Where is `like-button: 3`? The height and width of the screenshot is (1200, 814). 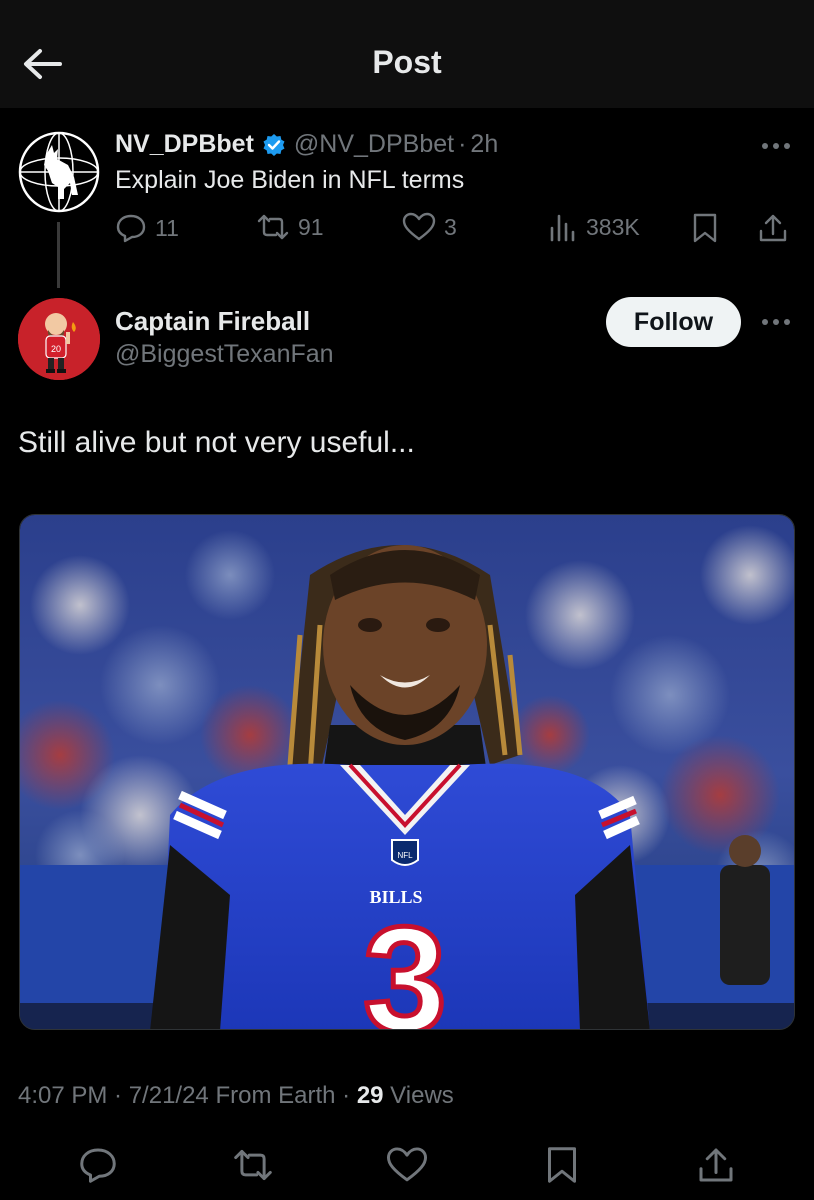
like-button: 3 is located at coordinates (429, 227).